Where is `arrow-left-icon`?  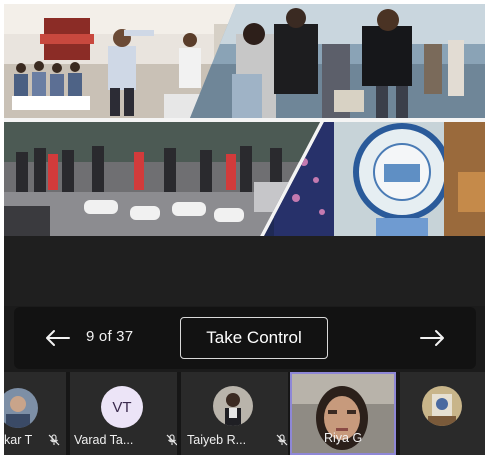
arrow-left-icon is located at coordinates (57, 338).